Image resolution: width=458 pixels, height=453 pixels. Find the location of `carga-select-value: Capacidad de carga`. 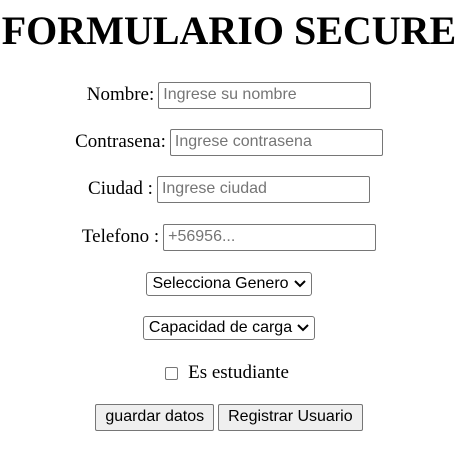

carga-select-value: Capacidad de carga is located at coordinates (220, 327).